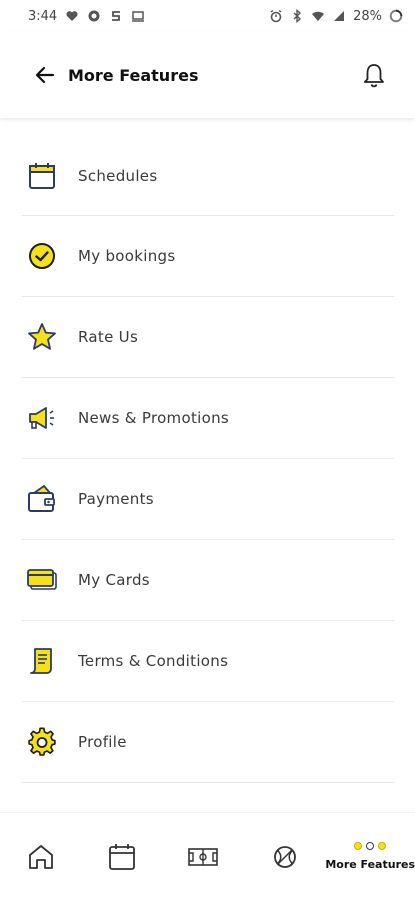 This screenshot has height=900, width=415. Describe the element at coordinates (208, 176) in the screenshot. I see `menu-item-schedules: Schedules` at that location.